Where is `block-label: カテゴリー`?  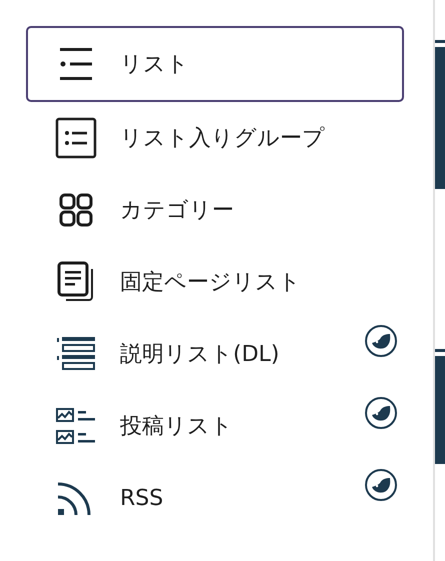
block-label: カテゴリー is located at coordinates (177, 211).